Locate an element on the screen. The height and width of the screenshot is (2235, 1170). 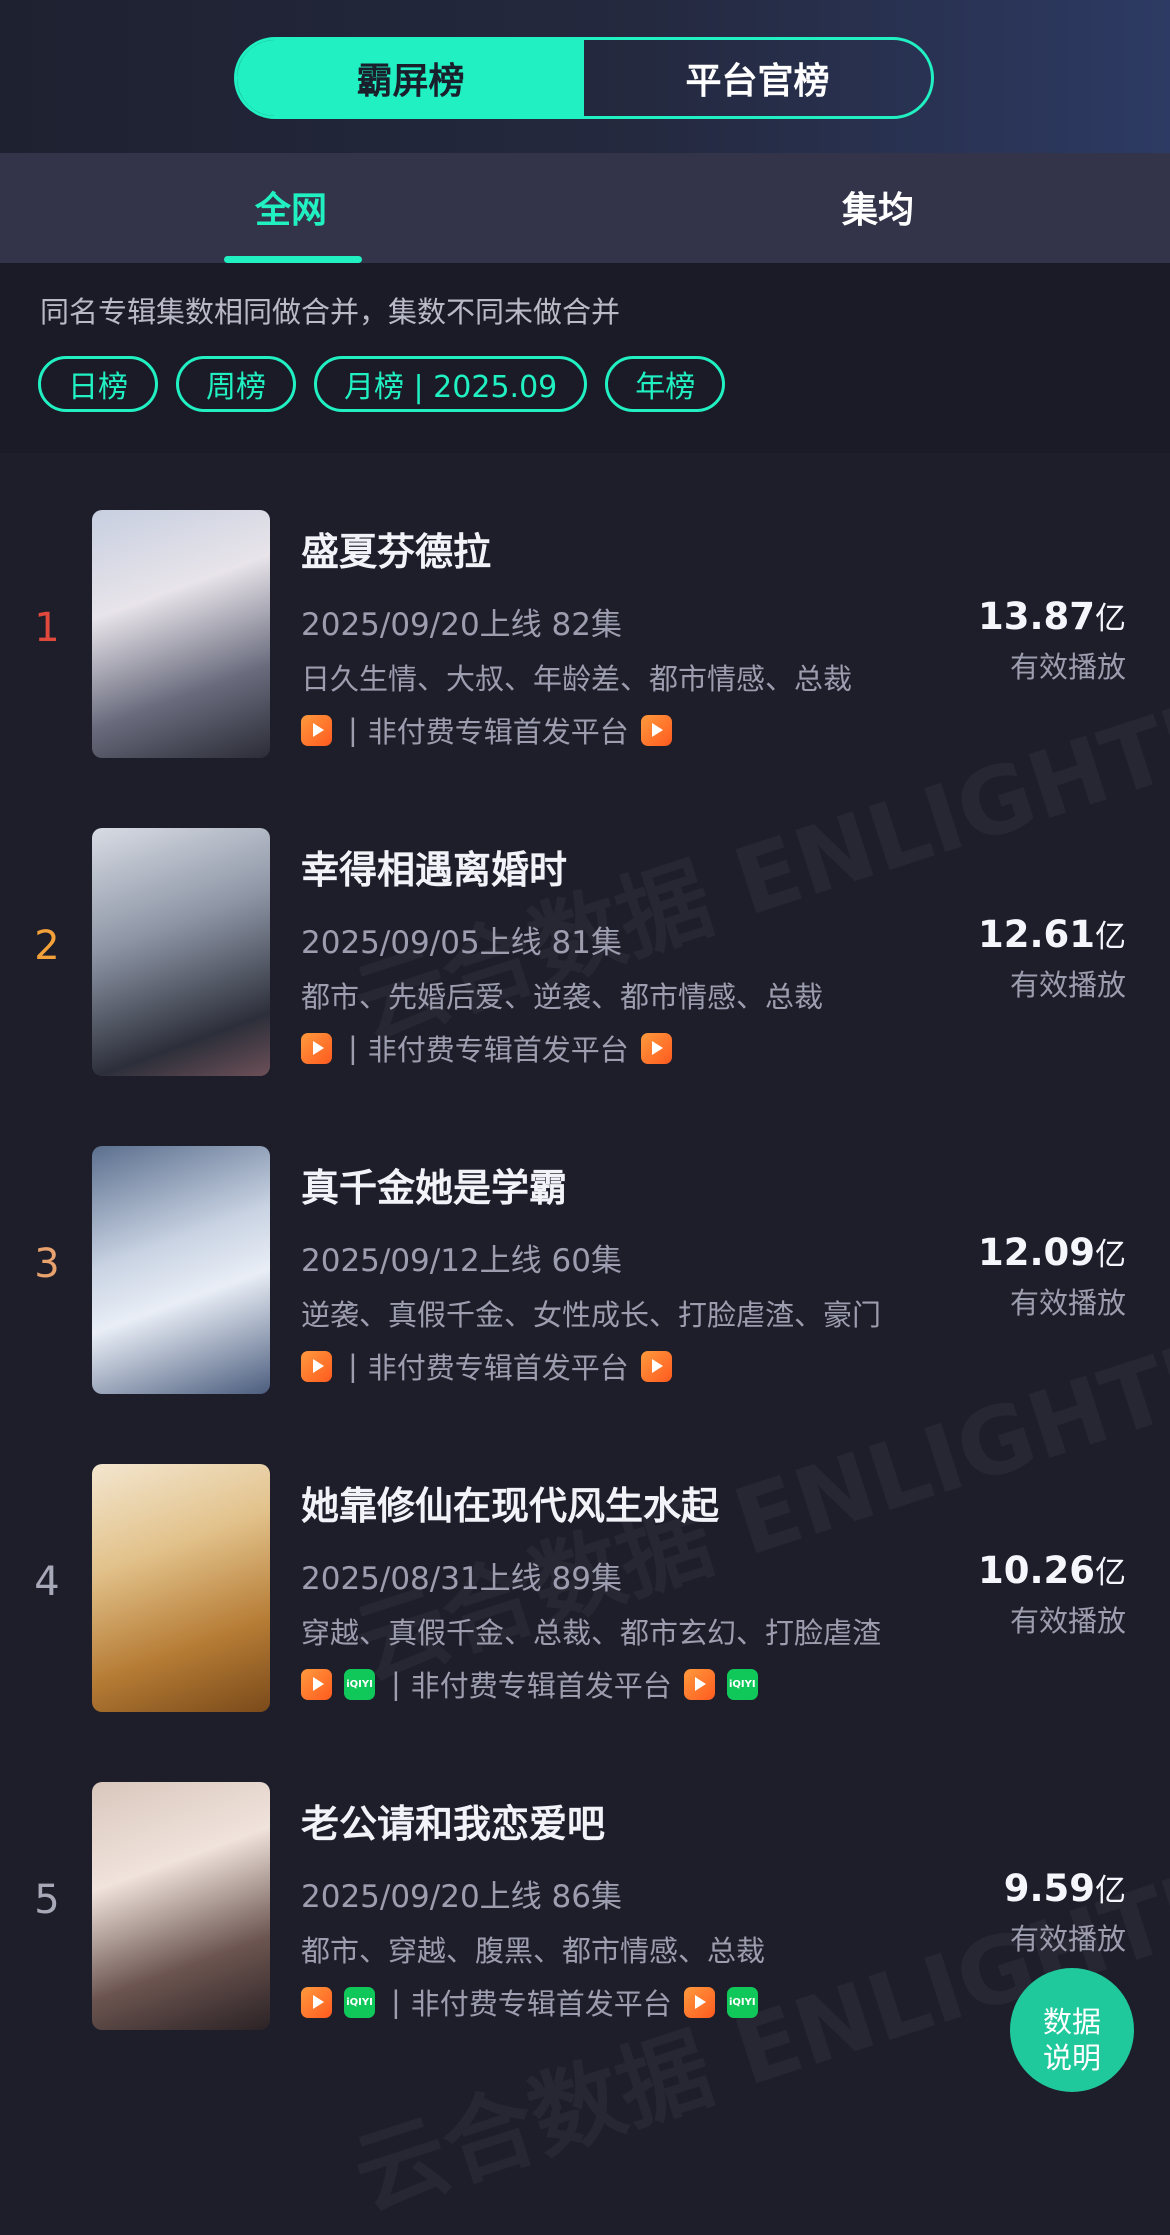
pill-monthly: 月榜 | 2025.09 is located at coordinates (451, 384).